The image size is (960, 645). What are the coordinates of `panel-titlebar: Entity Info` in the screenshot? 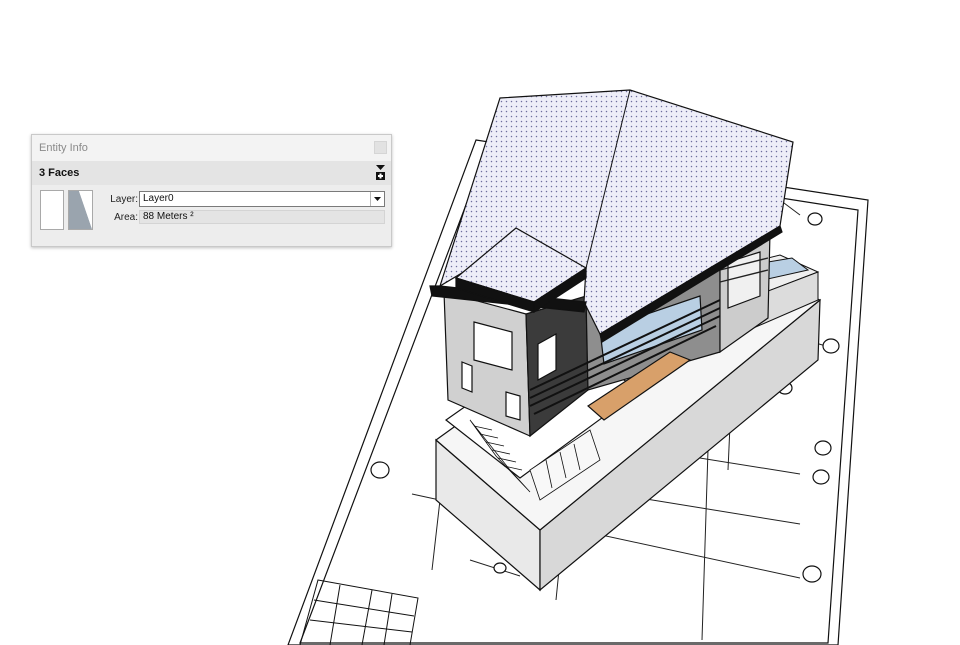 It's located at (211, 148).